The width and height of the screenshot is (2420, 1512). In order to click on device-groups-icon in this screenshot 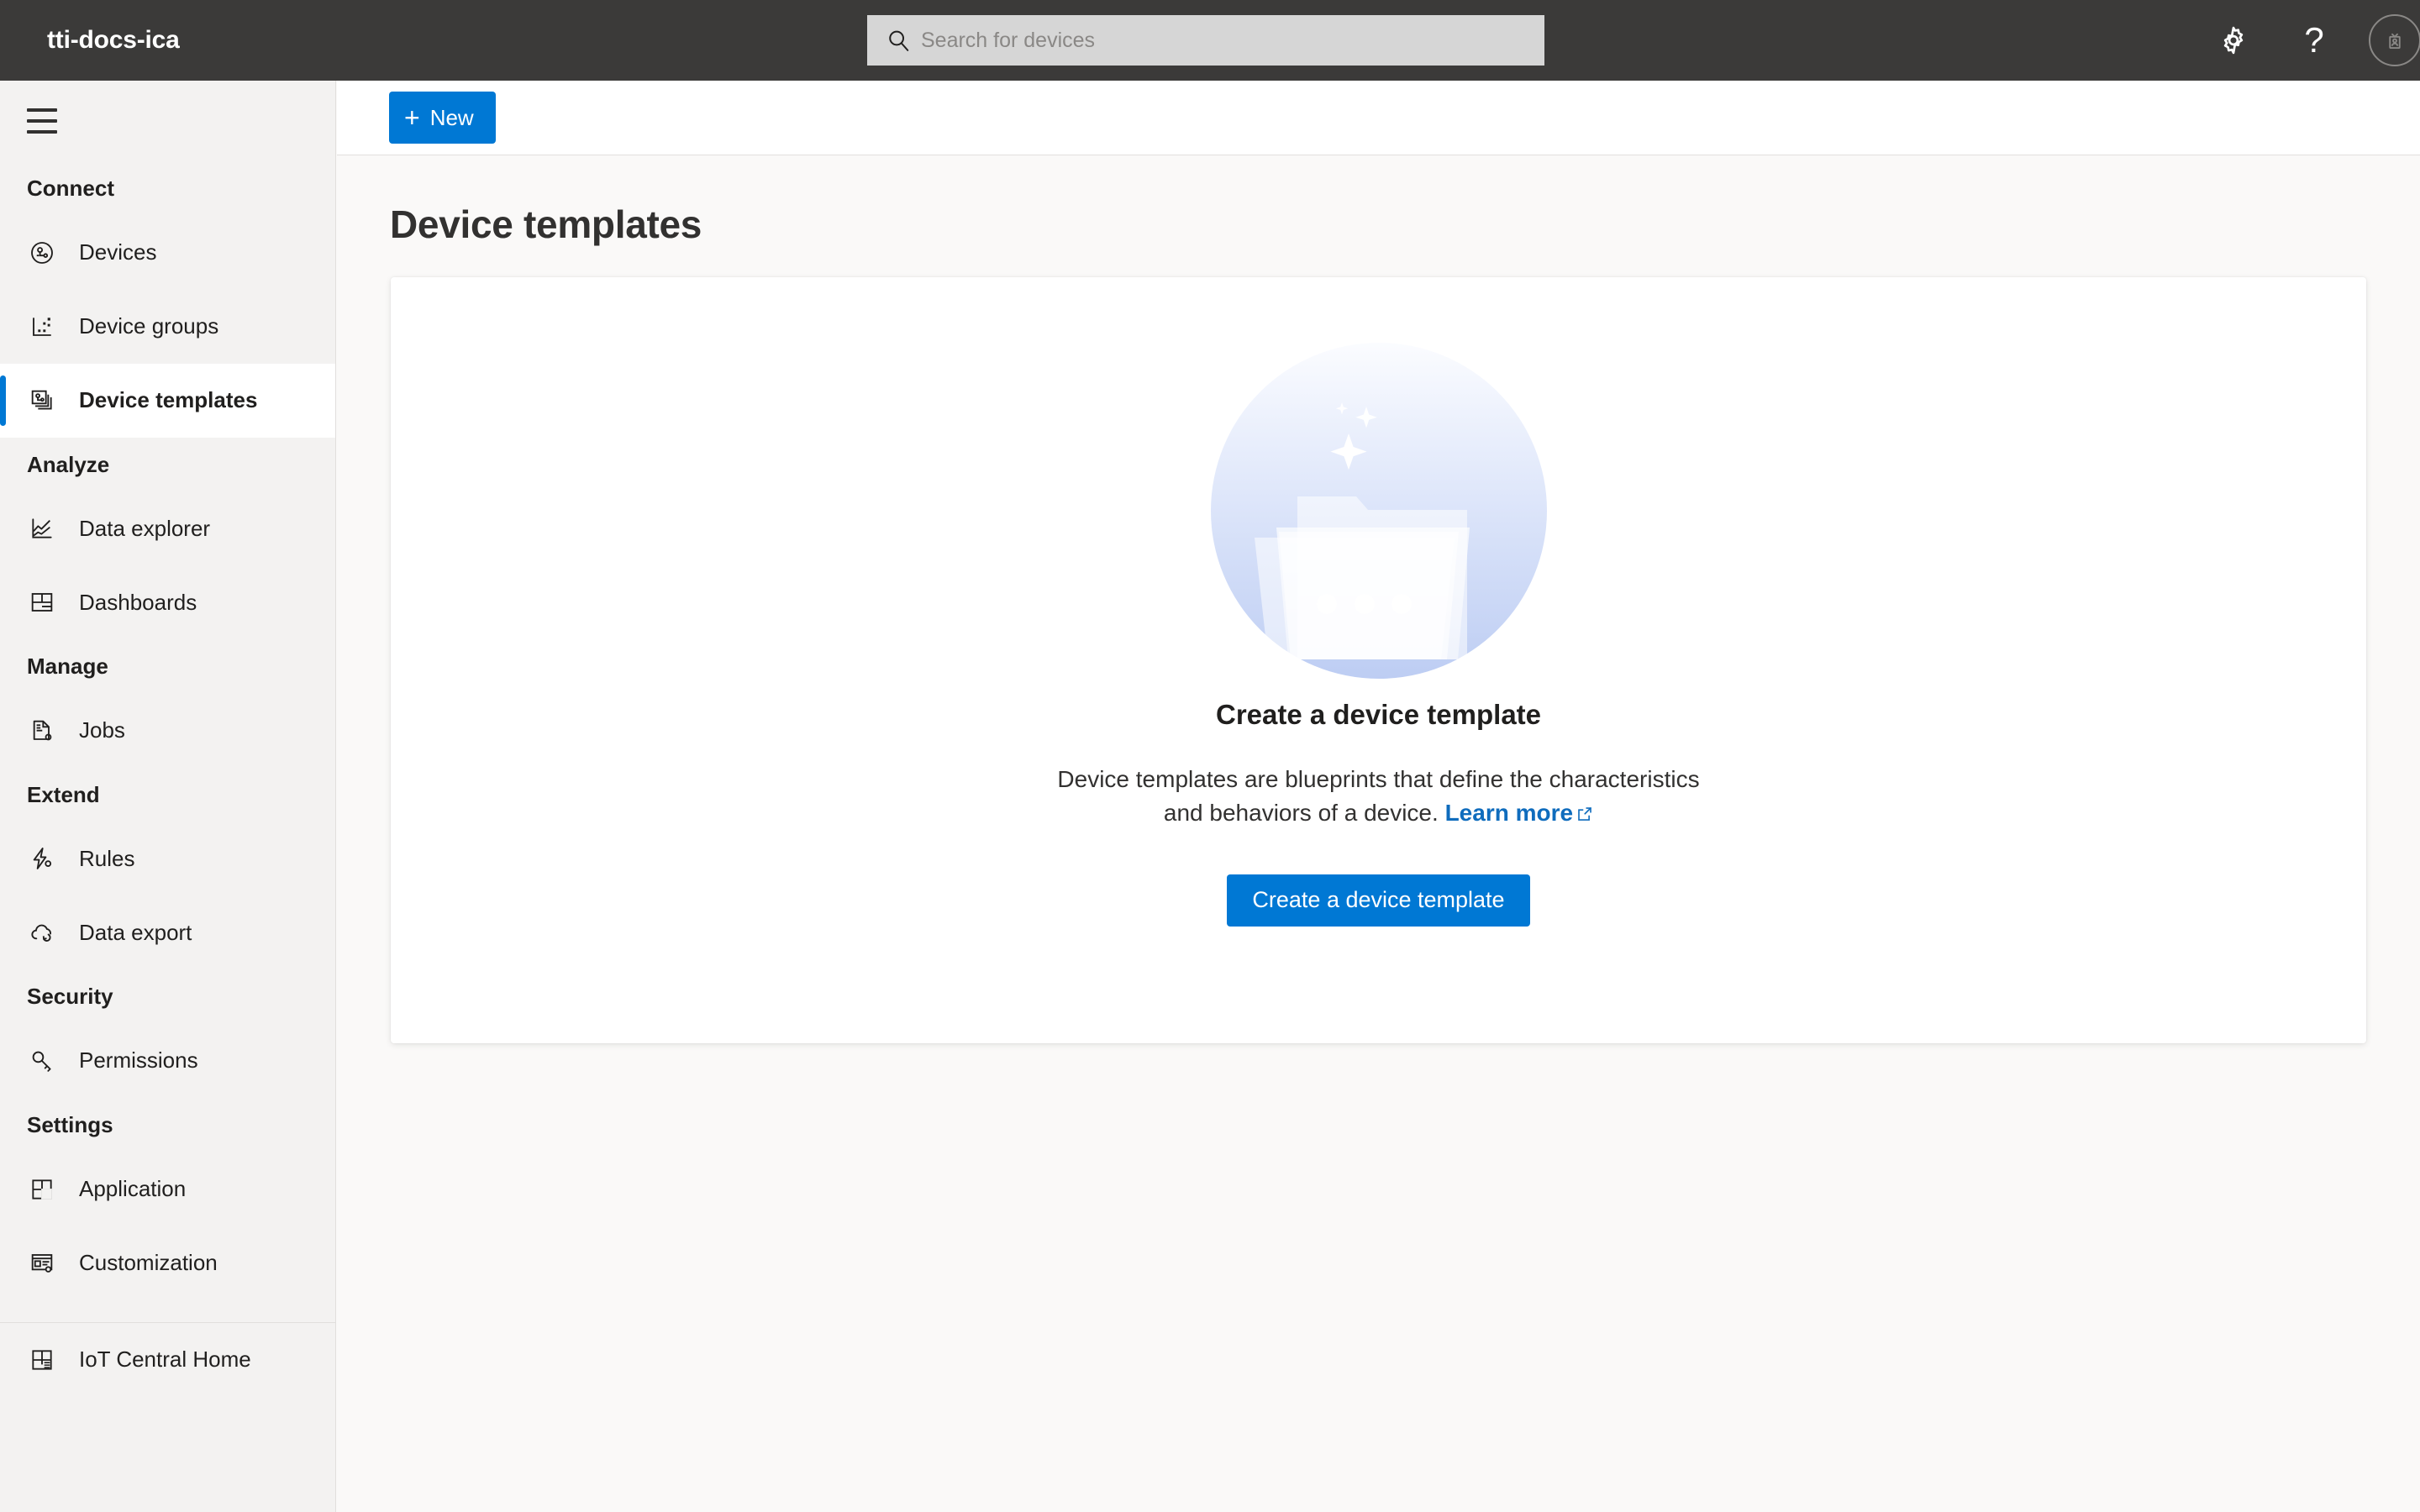, I will do `click(42, 327)`.